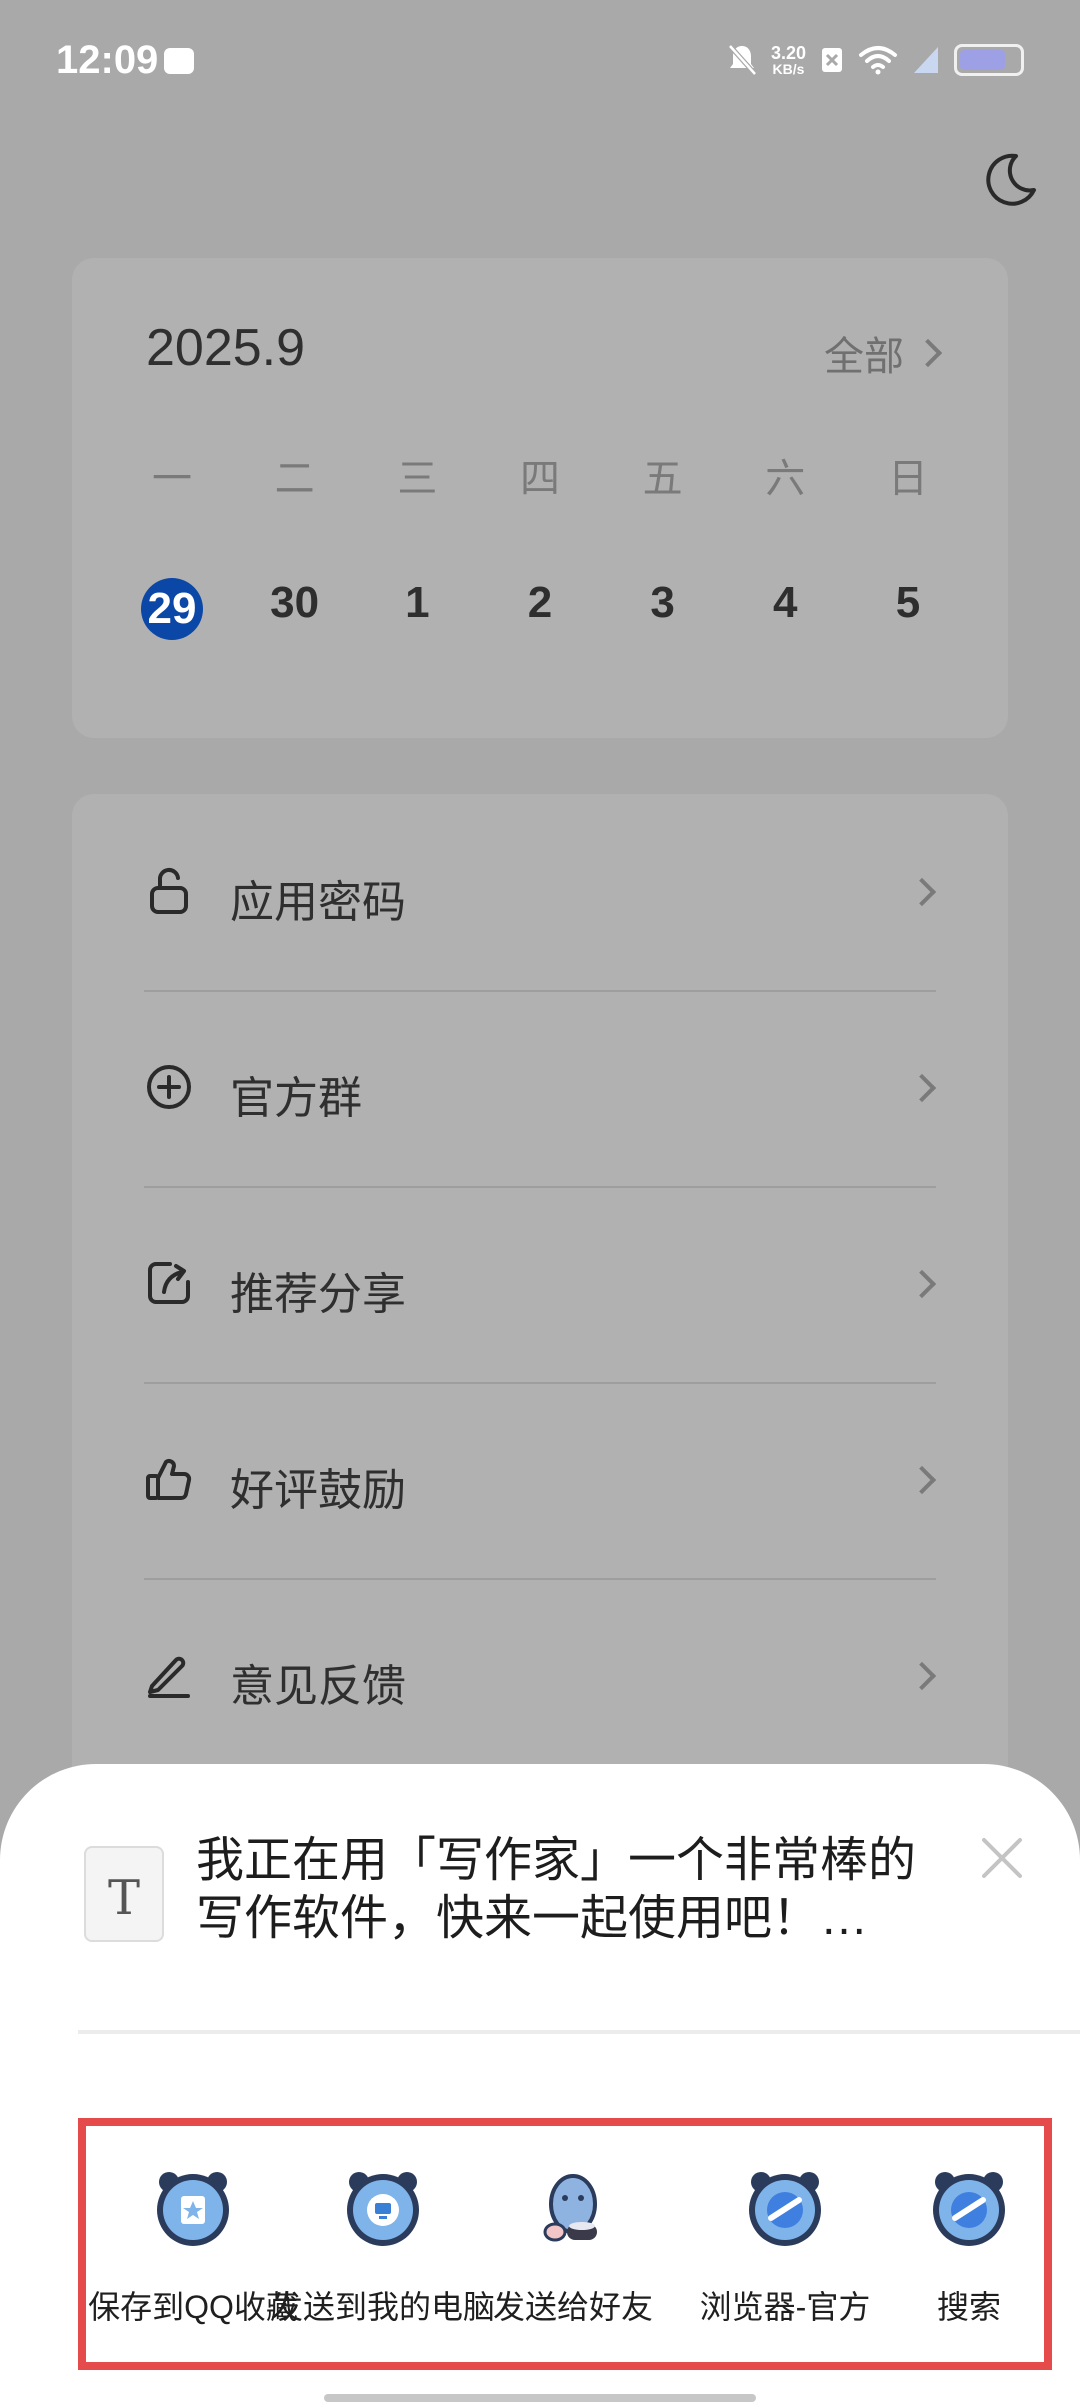  I want to click on network-speed: 3.20 KB/s, so click(788, 60).